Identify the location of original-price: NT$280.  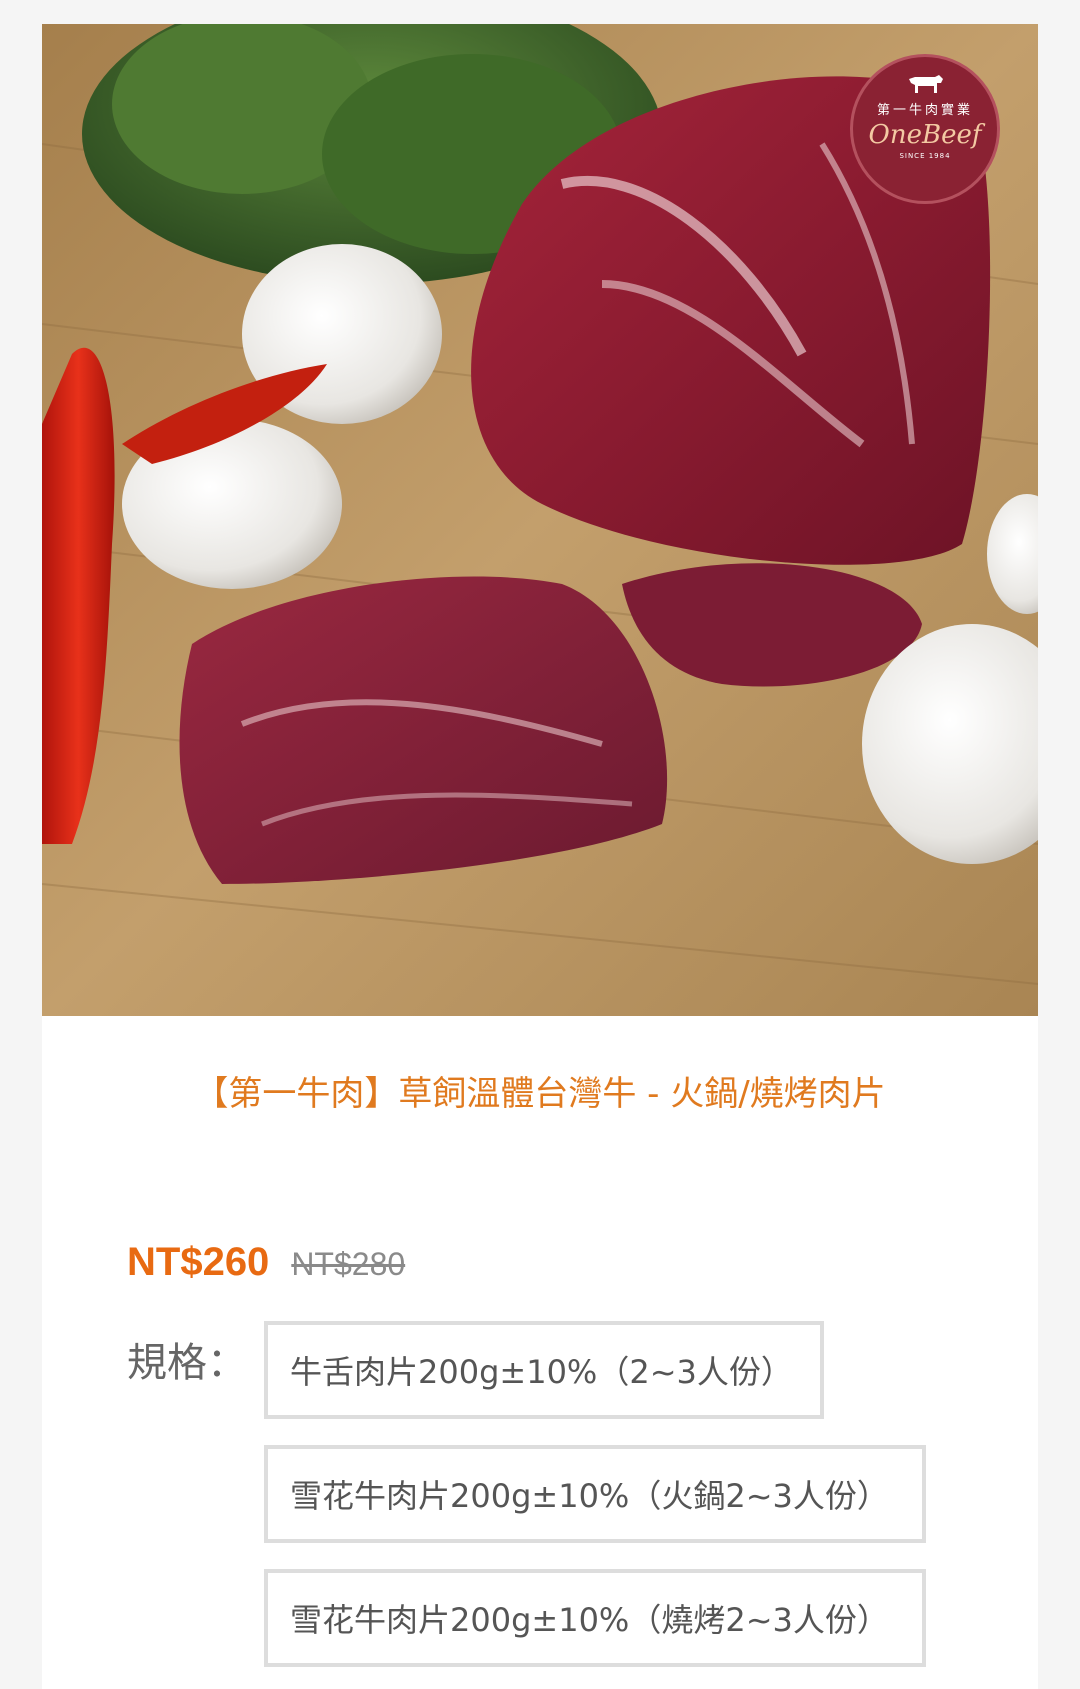
(348, 1264).